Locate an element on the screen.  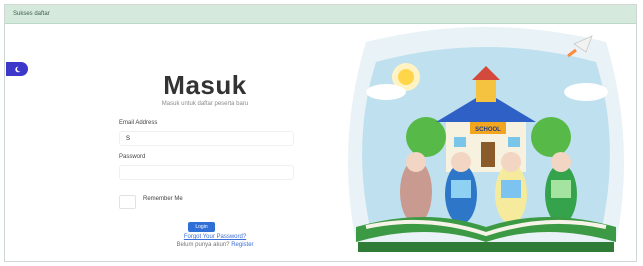
email-field: S is located at coordinates (206, 138).